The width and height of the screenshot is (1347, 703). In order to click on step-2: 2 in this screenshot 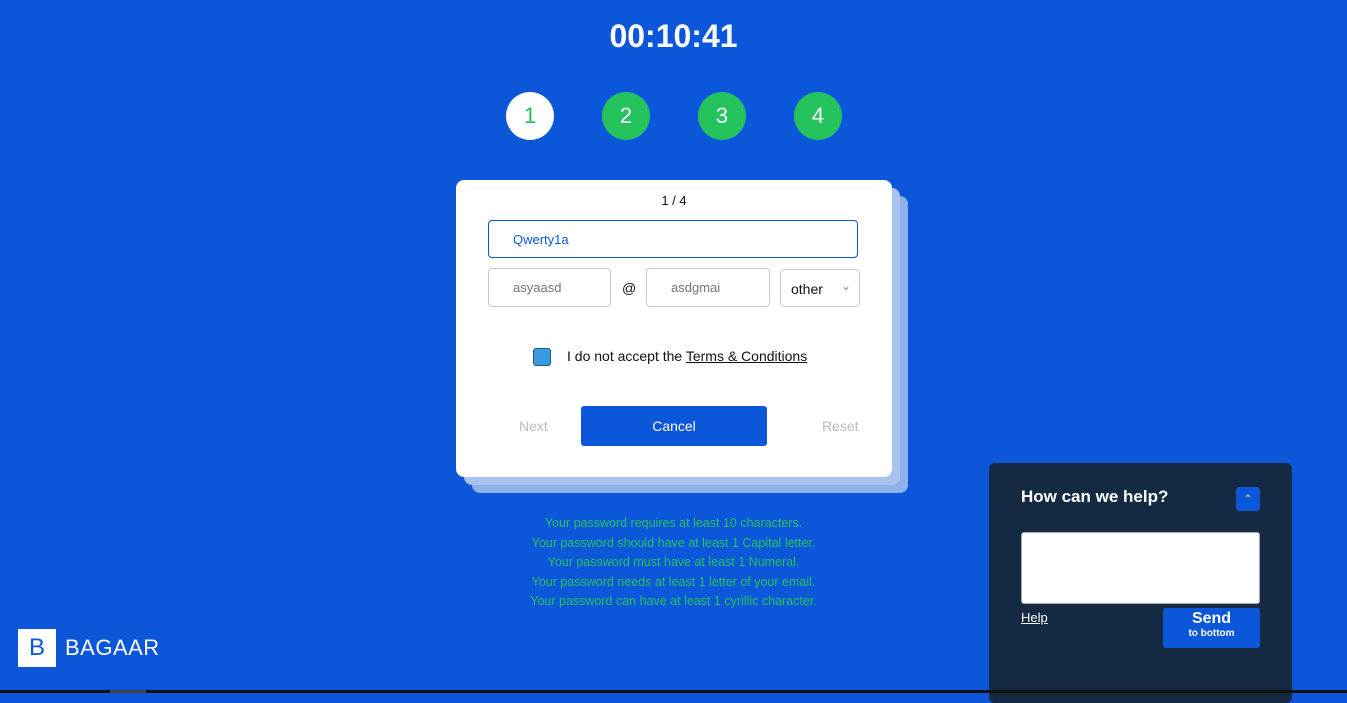, I will do `click(626, 116)`.